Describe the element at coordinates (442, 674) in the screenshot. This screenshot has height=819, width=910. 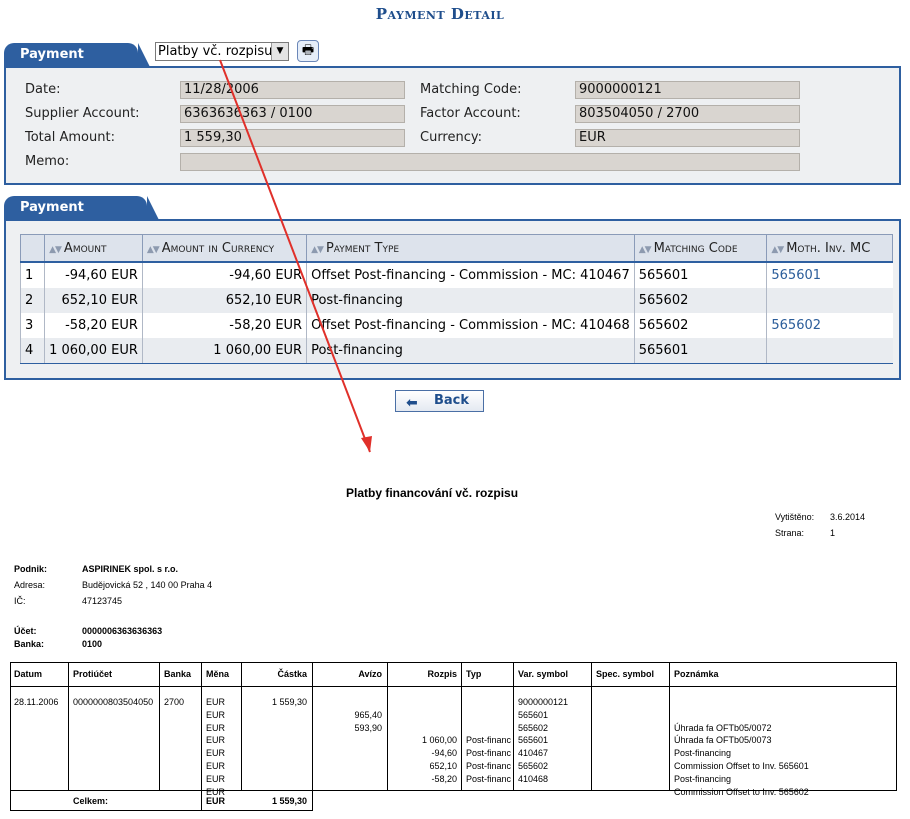
I see `report-header-rozpis: Rozpis` at that location.